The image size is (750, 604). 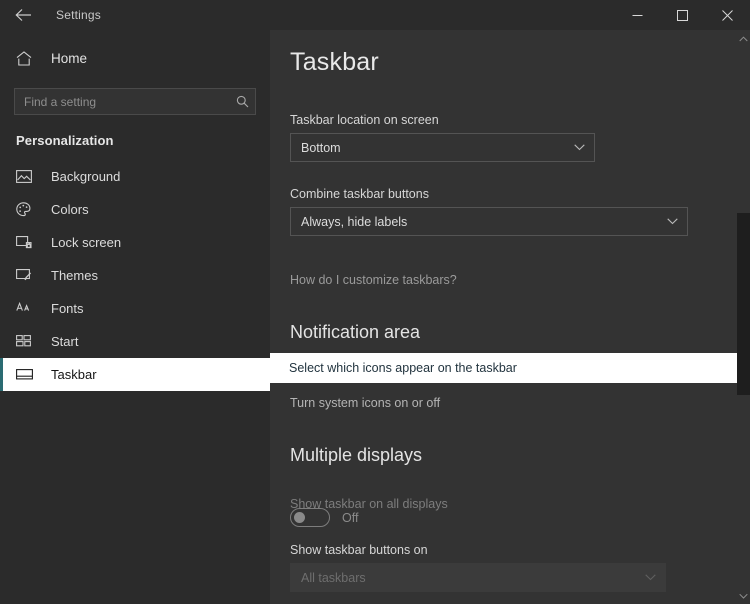 What do you see at coordinates (373, 280) in the screenshot?
I see `customize-taskbars-help-link: How do I customize taskbars?` at bounding box center [373, 280].